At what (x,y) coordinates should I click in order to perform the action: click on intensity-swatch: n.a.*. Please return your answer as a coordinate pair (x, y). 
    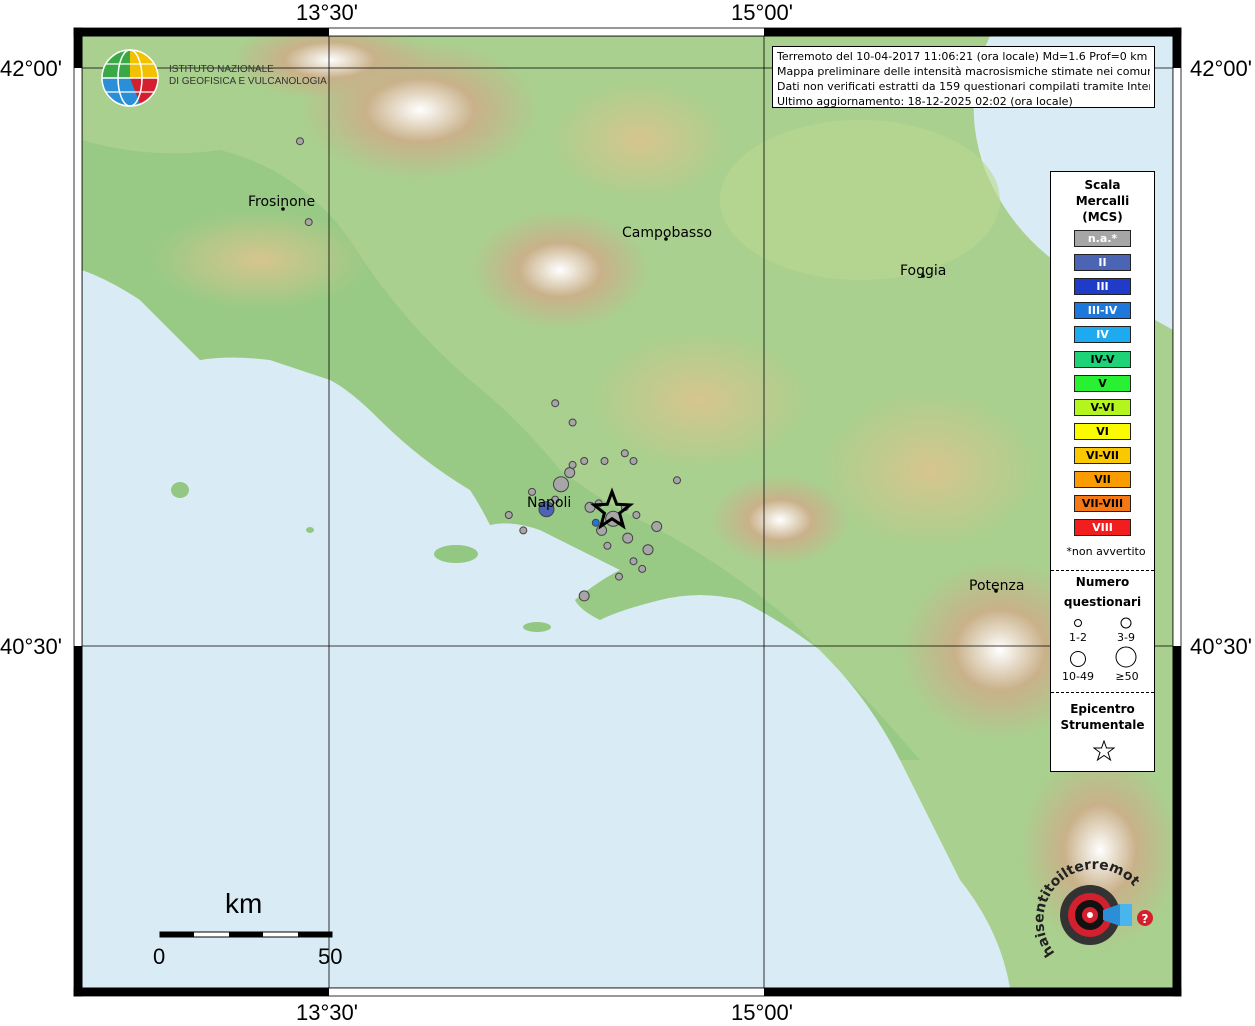
    Looking at the image, I should click on (1102, 238).